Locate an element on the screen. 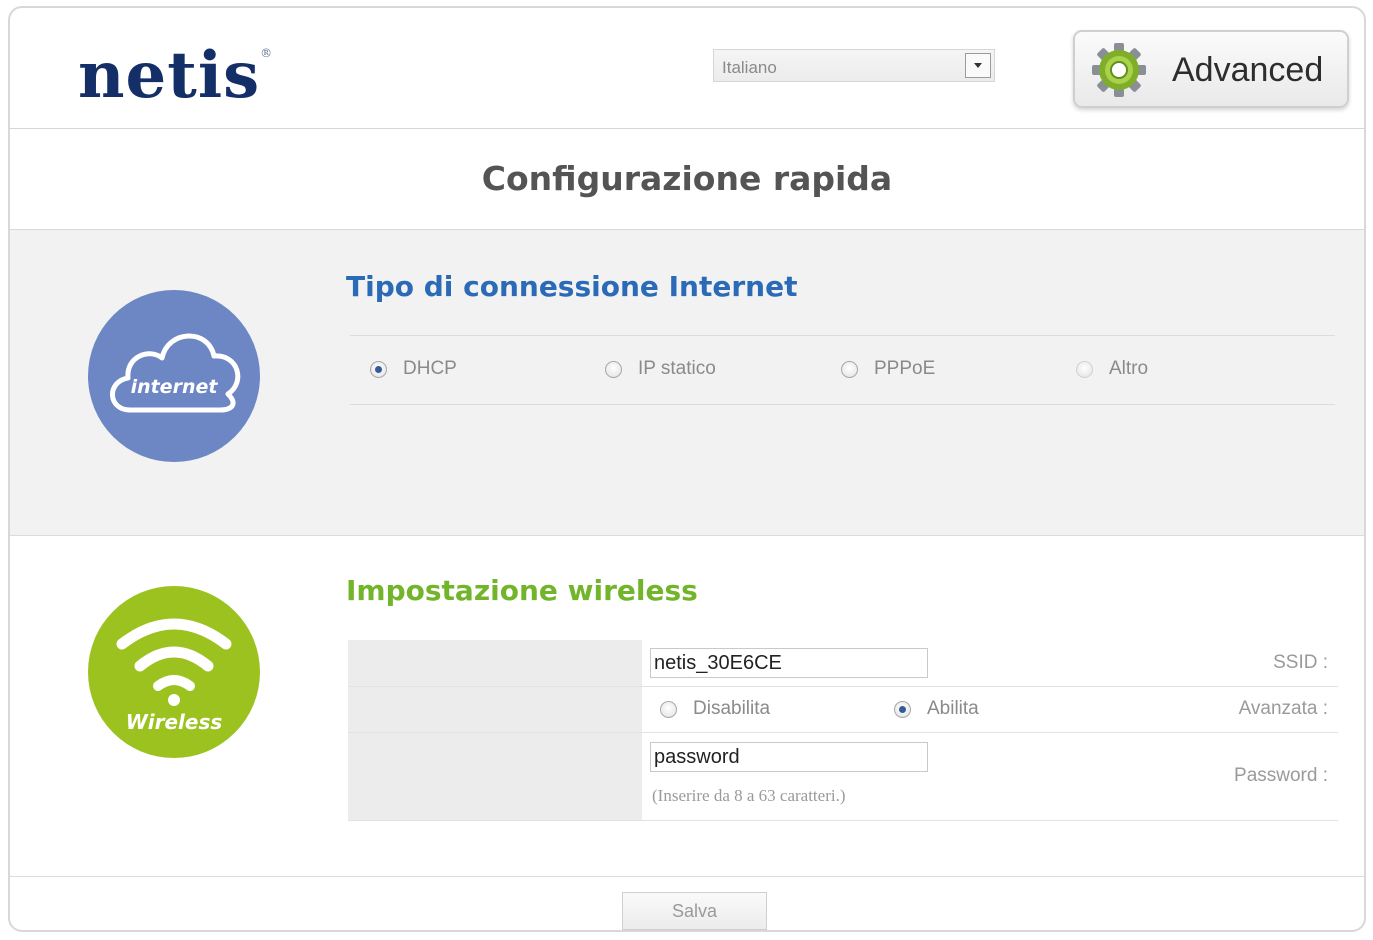 The width and height of the screenshot is (1373, 940). wireless-wifi-icon: Wireless is located at coordinates (174, 672).